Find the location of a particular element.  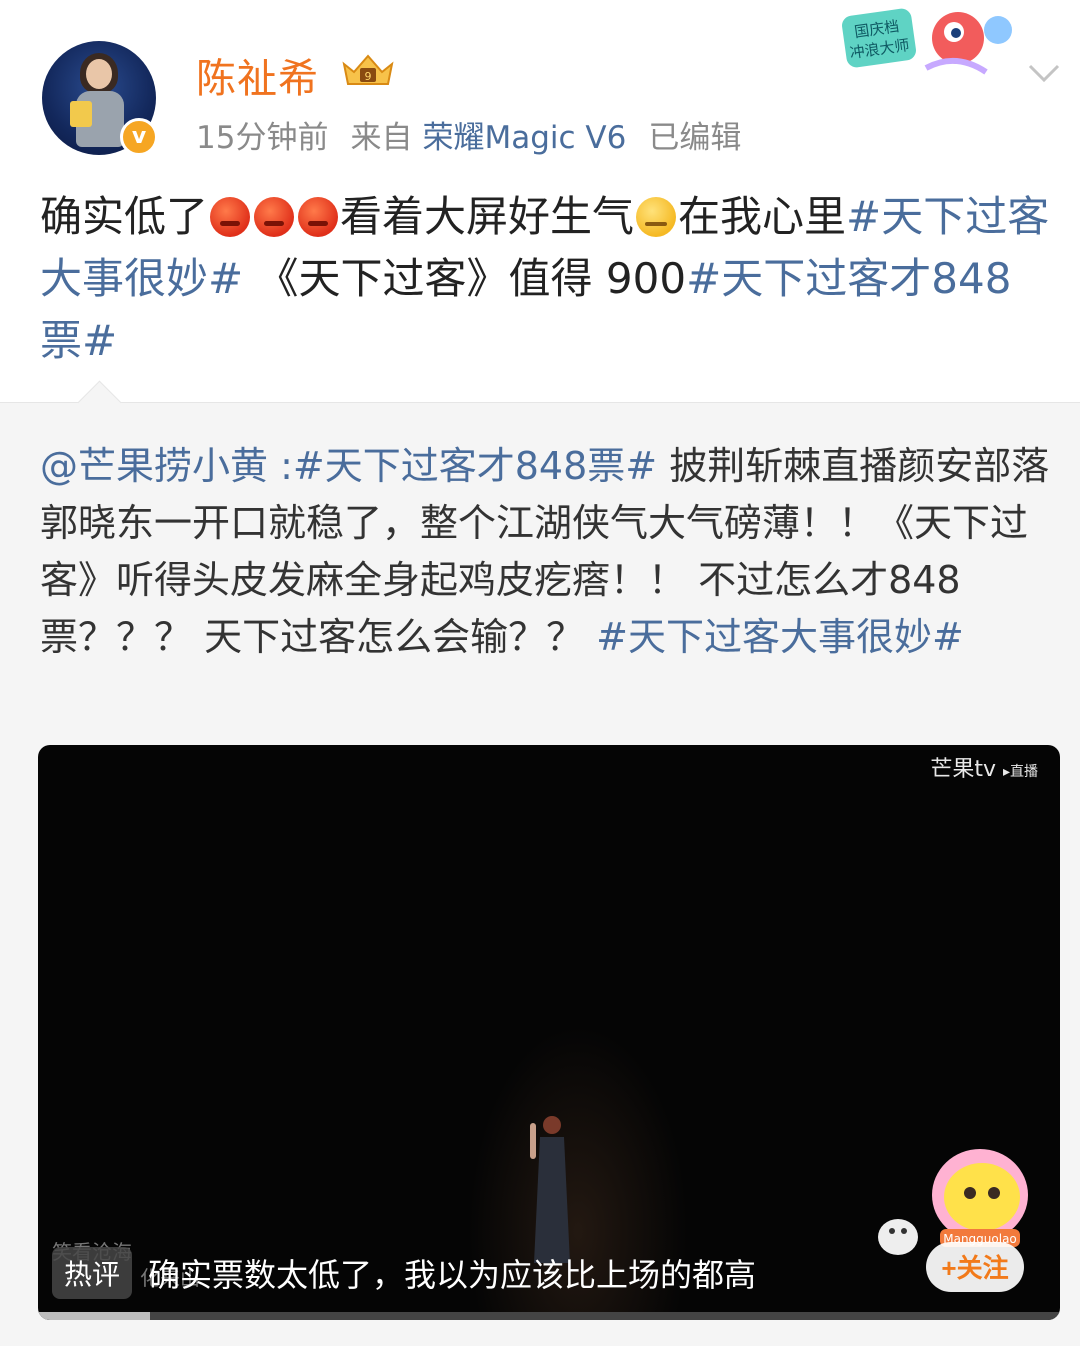

verified-badge-icon: v is located at coordinates (139, 137).